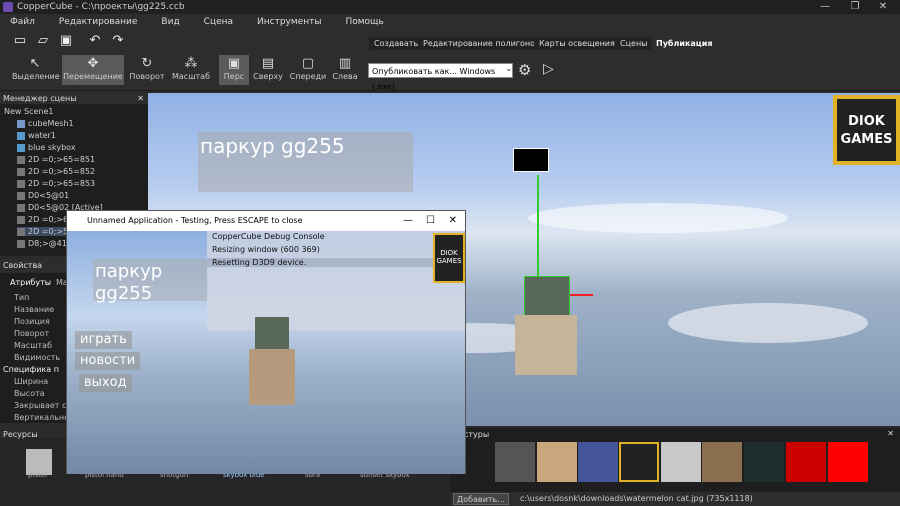 This screenshot has width=900, height=506. I want to click on minimize-button: —, so click(825, 7).